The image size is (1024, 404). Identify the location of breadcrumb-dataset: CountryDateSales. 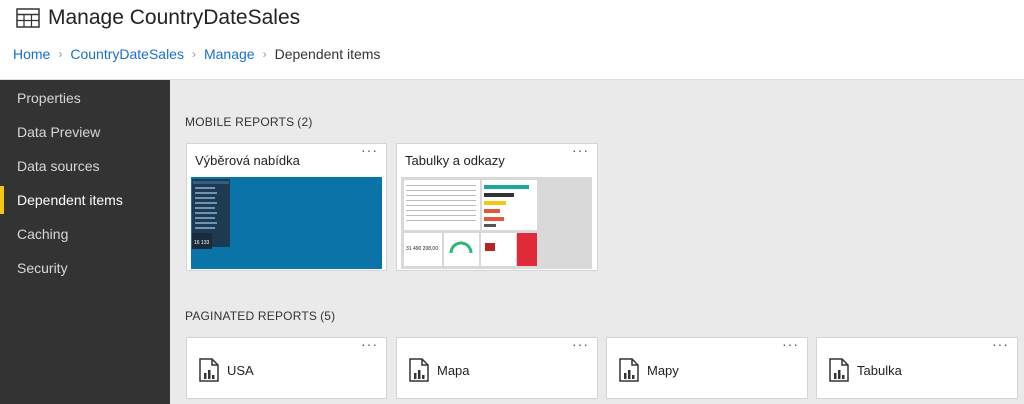
(127, 54).